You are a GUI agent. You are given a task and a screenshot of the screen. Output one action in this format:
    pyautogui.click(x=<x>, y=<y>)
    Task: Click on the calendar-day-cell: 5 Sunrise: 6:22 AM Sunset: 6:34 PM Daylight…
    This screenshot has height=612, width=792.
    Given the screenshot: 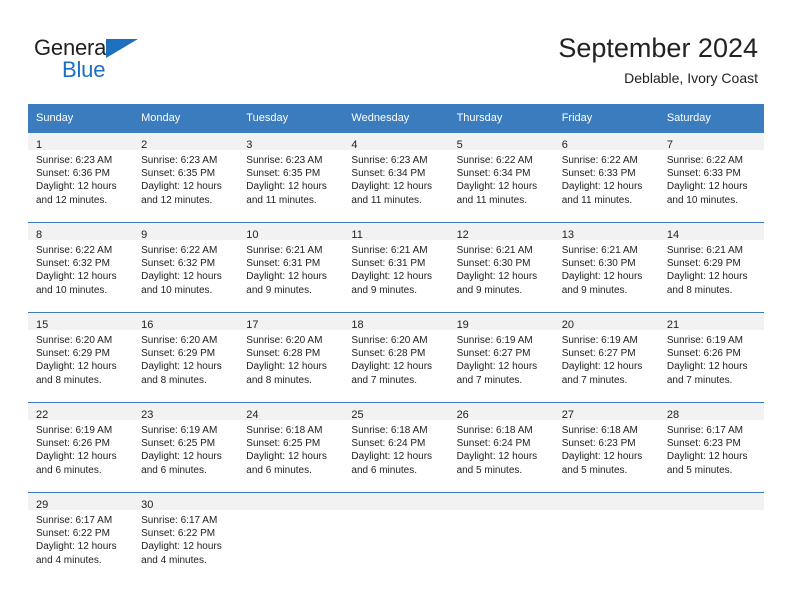 What is the action you would take?
    pyautogui.click(x=501, y=177)
    